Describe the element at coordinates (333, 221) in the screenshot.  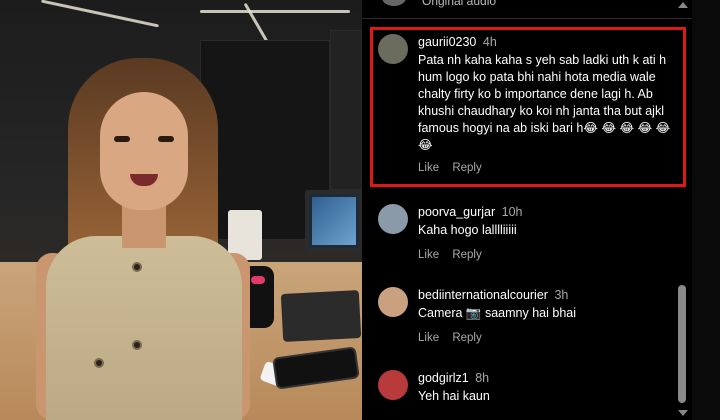
I see `monitor` at that location.